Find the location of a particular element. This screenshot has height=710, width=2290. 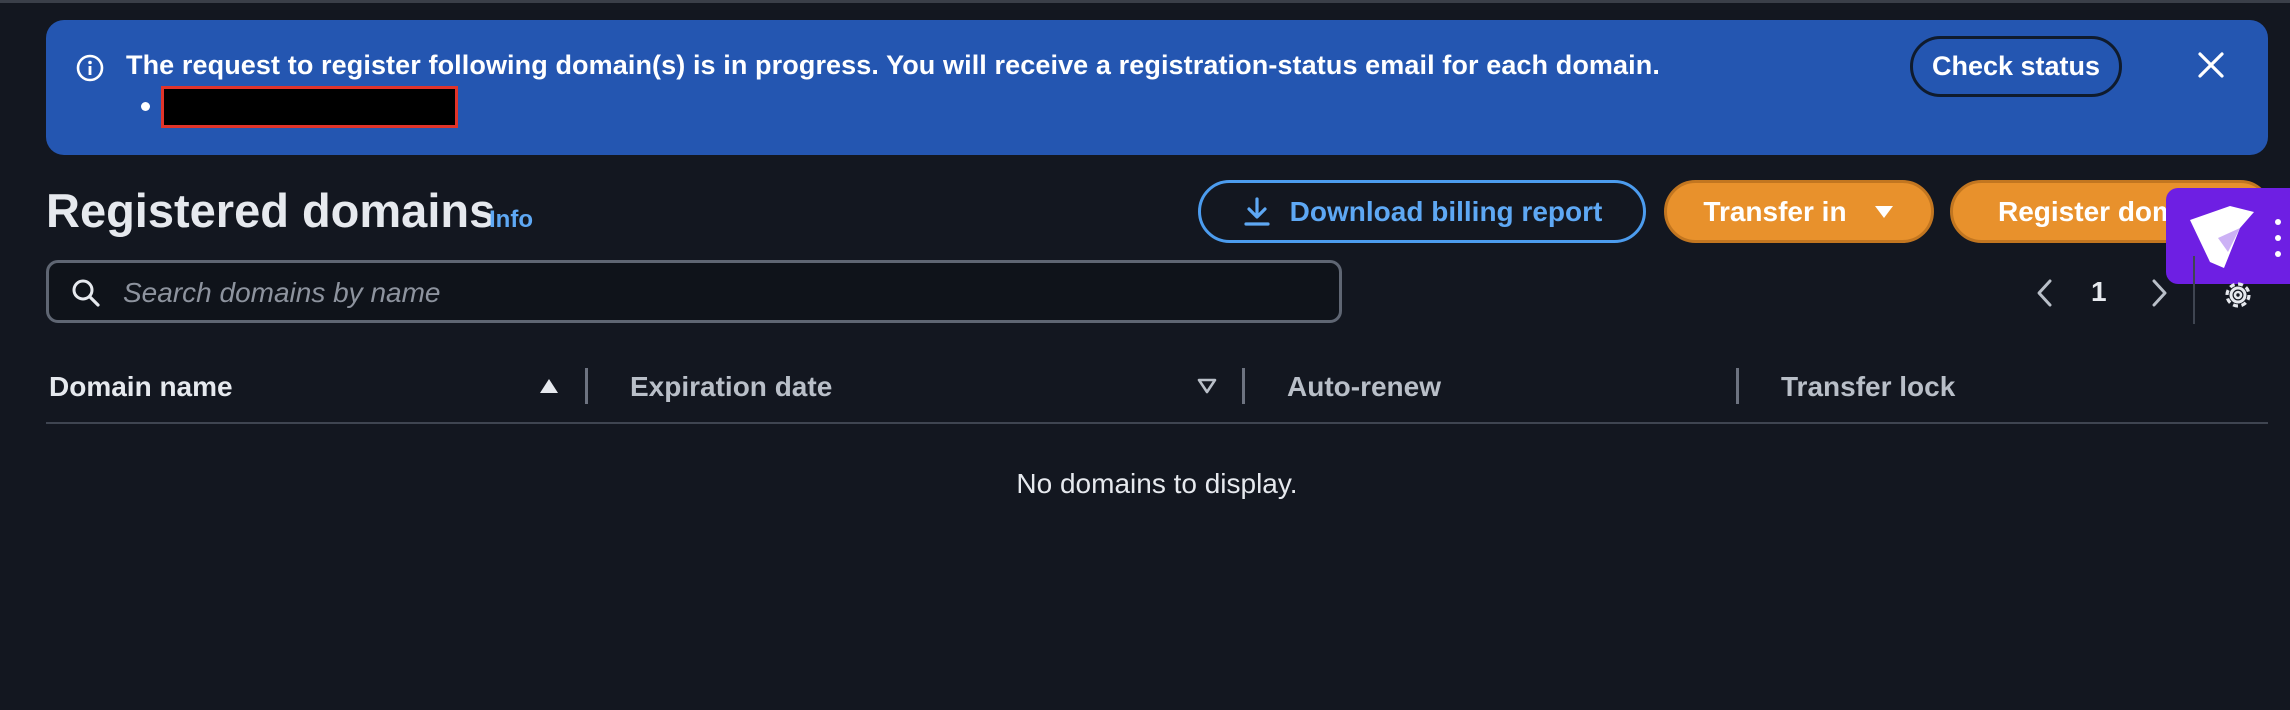

current-page-number: 1 is located at coordinates (2099, 292).